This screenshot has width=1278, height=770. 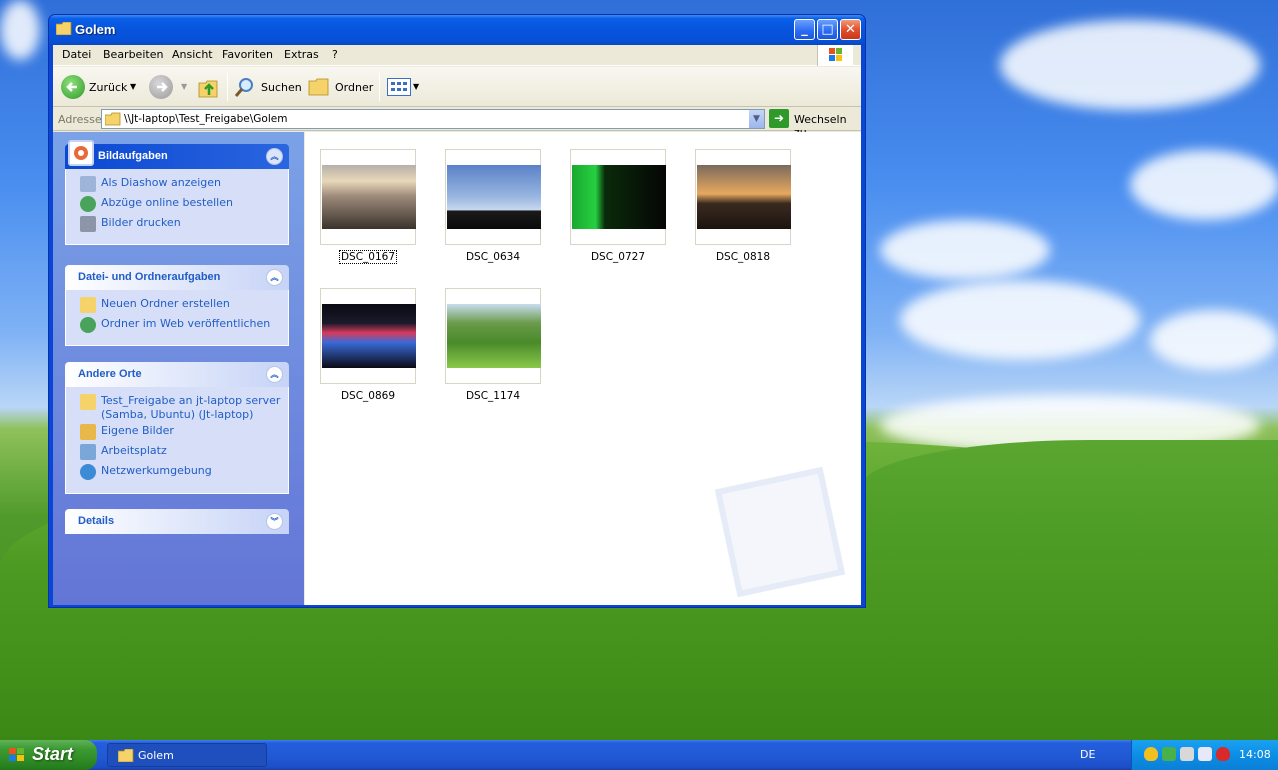 I want to click on arrow-right-icon, so click(x=162, y=87).